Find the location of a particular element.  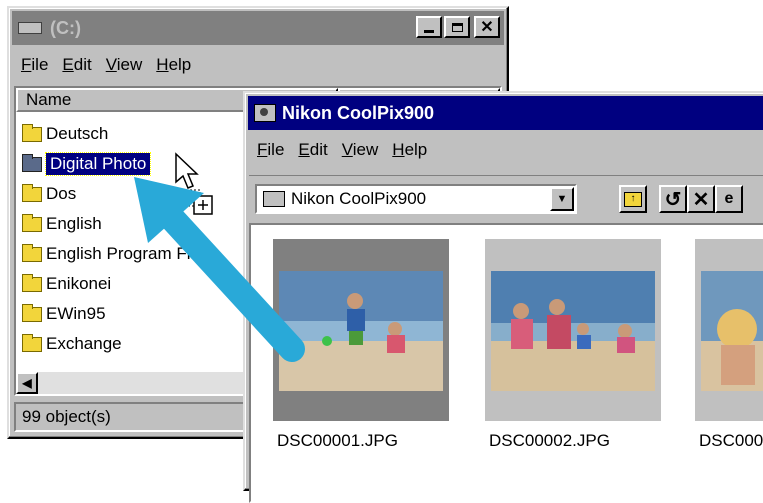

list-item: Deutsch is located at coordinates (65, 134).